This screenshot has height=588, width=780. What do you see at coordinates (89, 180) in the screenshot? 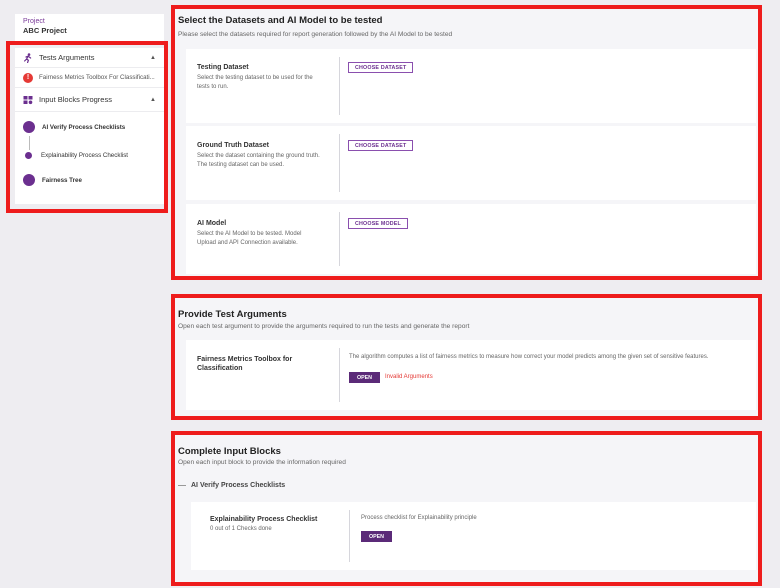
I see `step-fairness-tree: Fairness Tree` at bounding box center [89, 180].